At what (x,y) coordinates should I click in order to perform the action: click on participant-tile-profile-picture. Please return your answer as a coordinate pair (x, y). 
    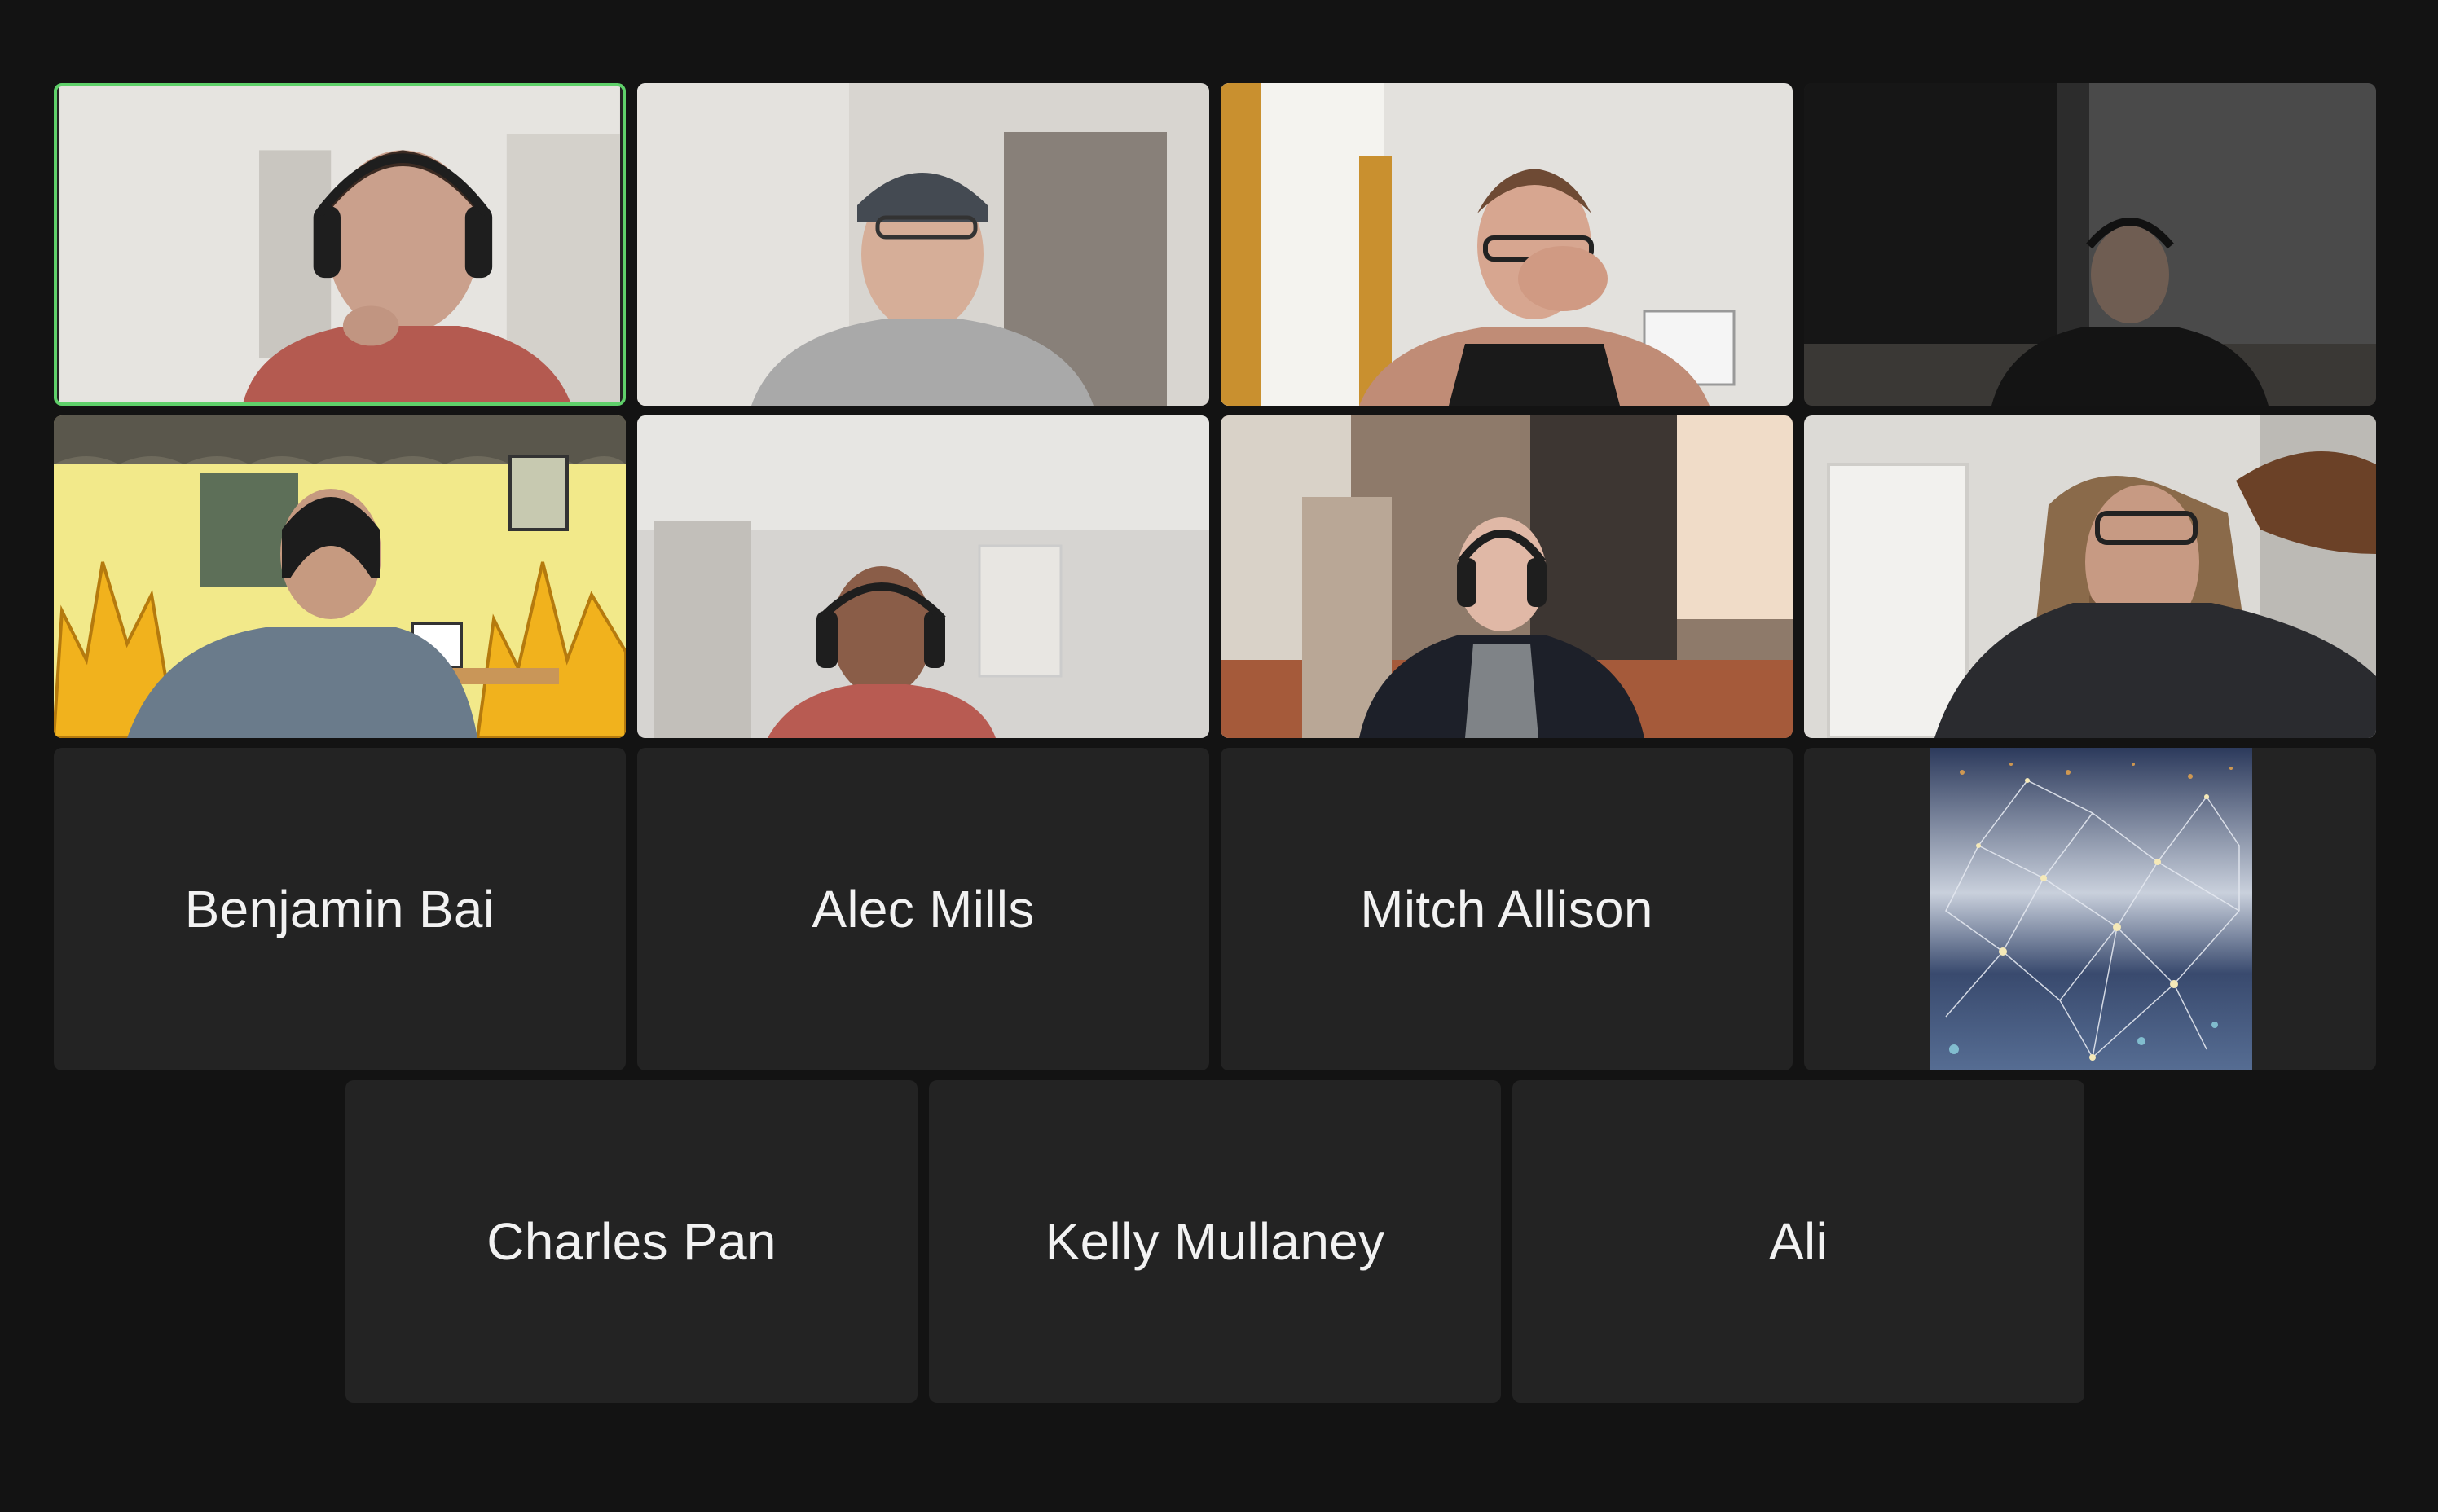
    Looking at the image, I should click on (2090, 909).